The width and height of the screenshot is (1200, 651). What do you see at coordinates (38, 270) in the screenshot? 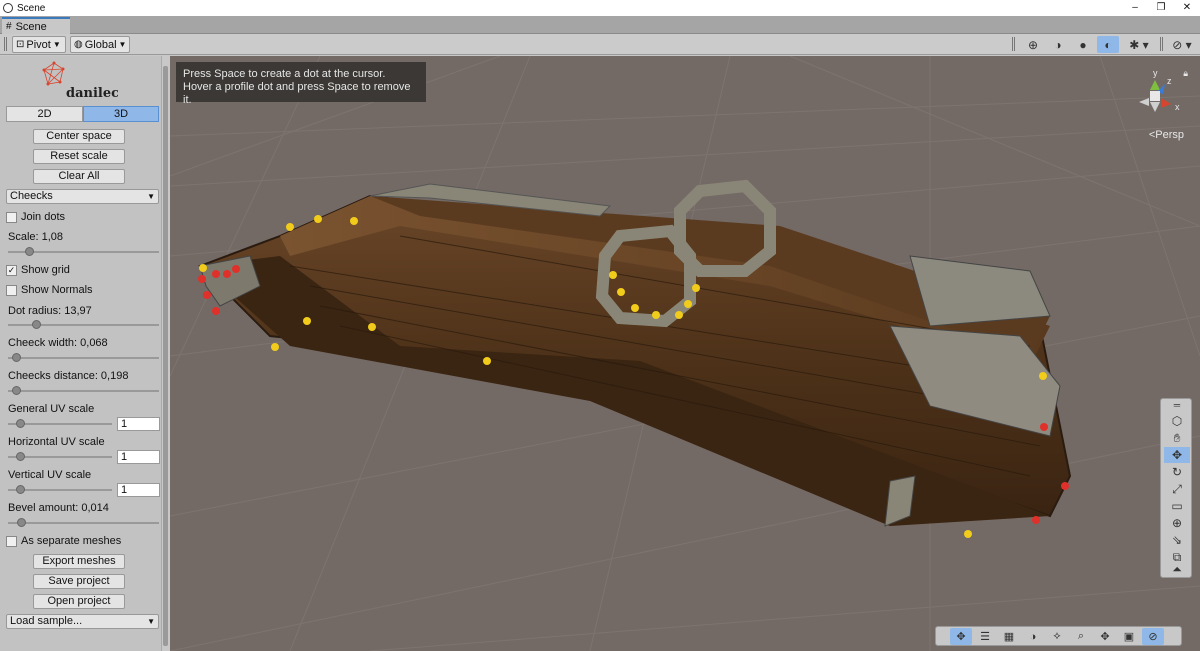
I see `show-grid-row: ✓ Show grid` at bounding box center [38, 270].